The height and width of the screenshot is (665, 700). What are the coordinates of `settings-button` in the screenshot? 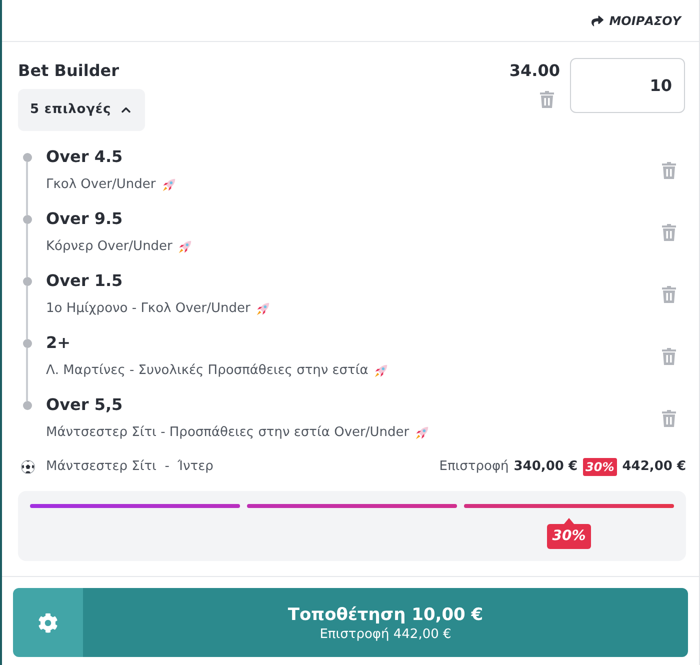 It's located at (48, 622).